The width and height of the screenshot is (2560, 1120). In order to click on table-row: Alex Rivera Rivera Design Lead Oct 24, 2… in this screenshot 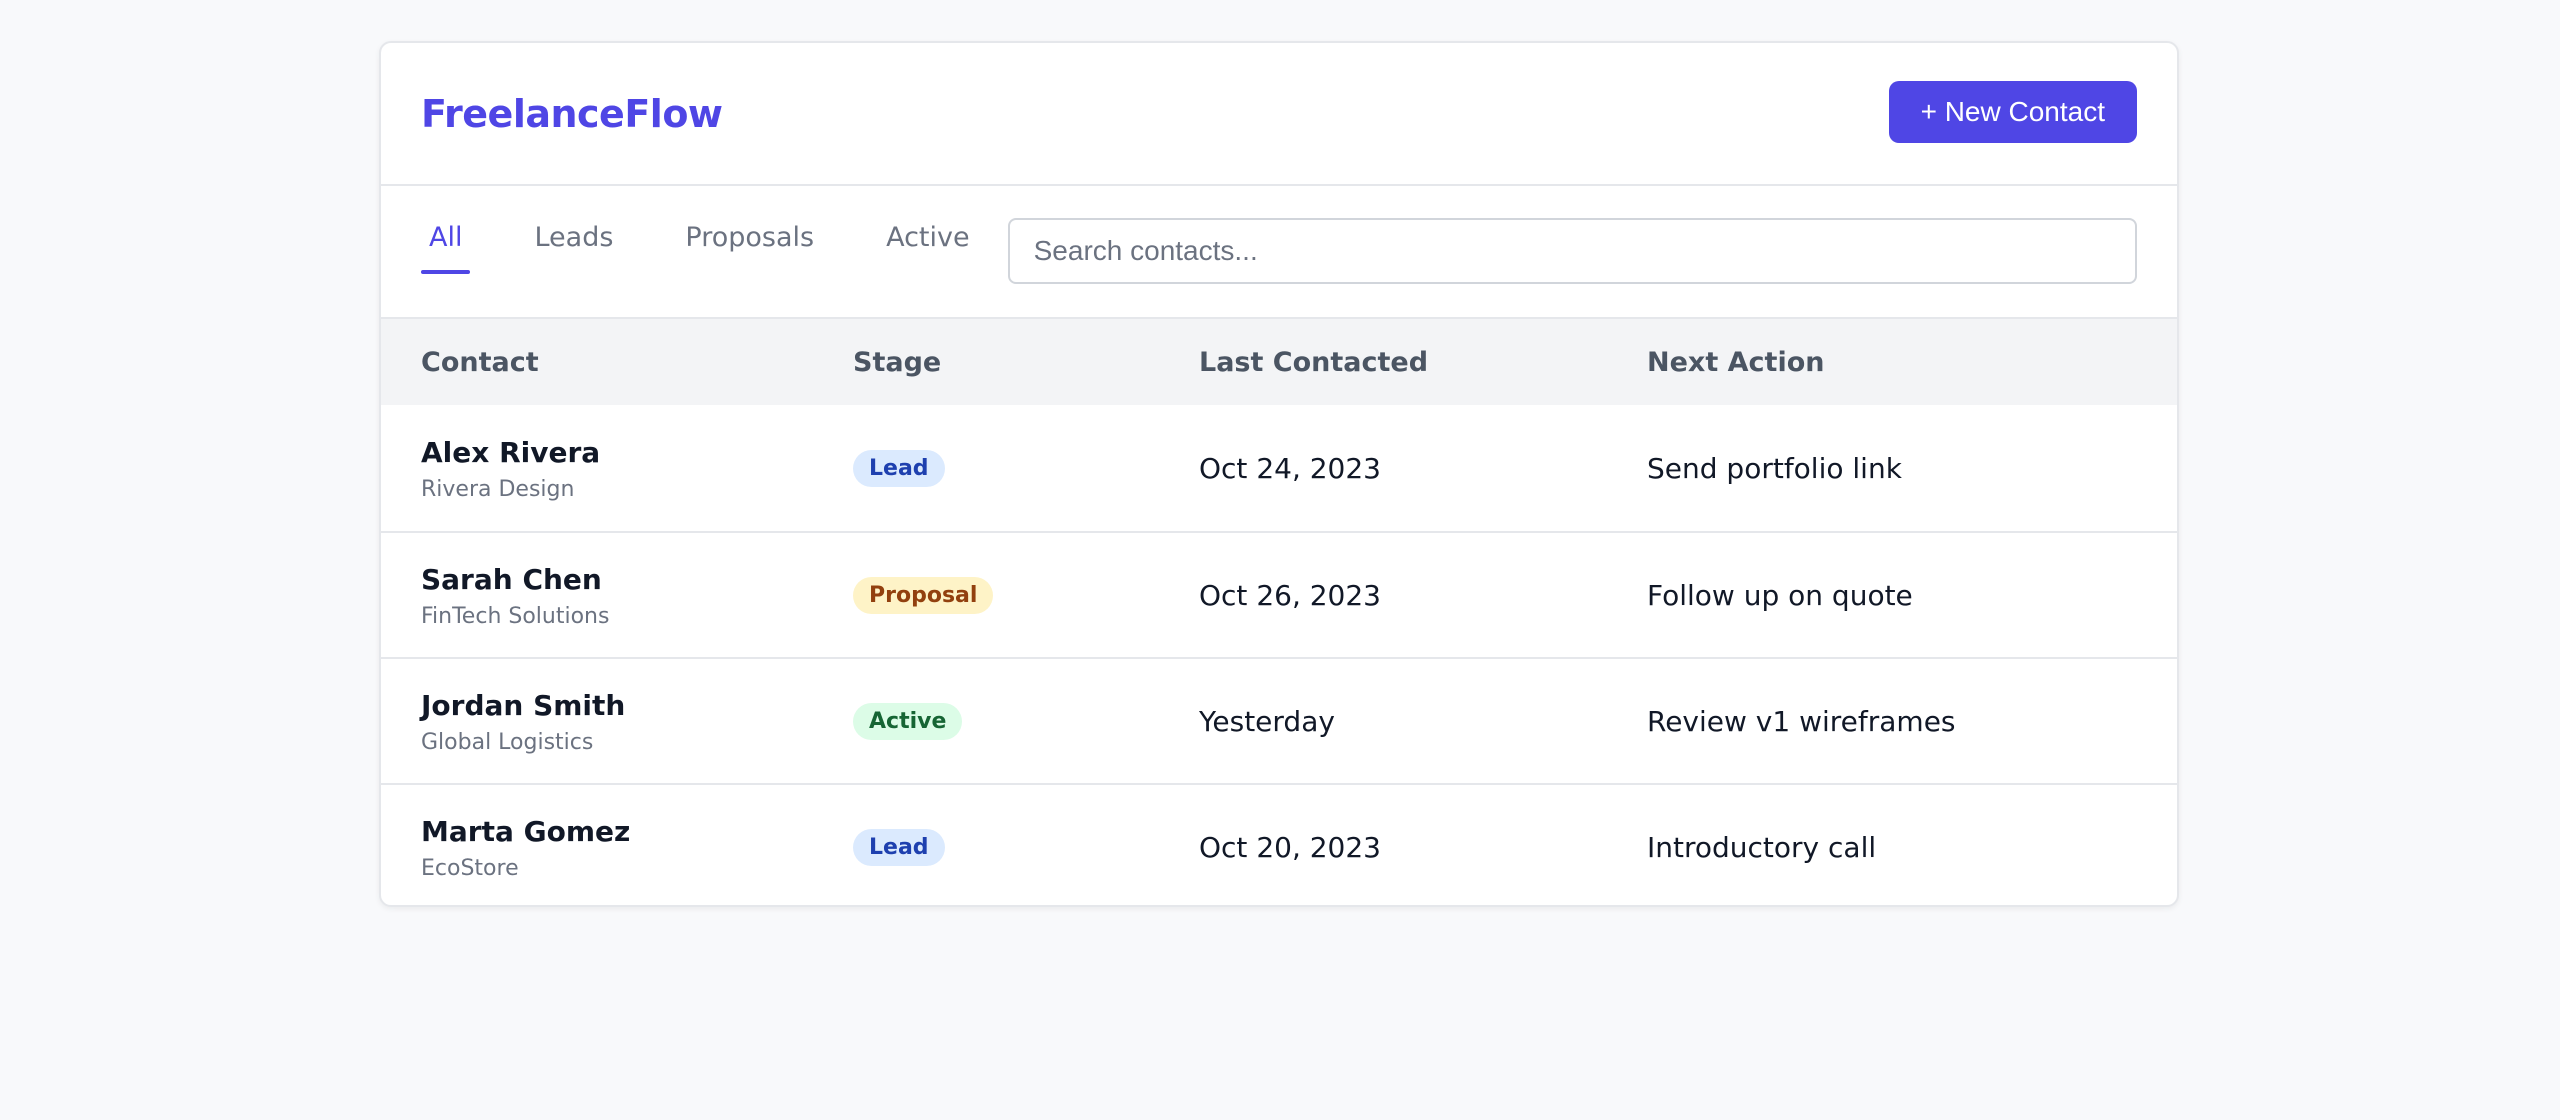, I will do `click(1279, 468)`.